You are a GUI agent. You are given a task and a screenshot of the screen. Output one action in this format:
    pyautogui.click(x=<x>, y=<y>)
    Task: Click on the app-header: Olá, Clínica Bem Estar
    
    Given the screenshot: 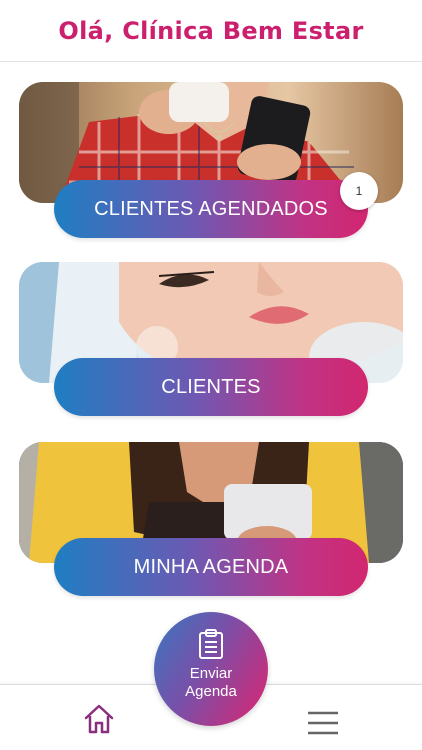 What is the action you would take?
    pyautogui.click(x=211, y=31)
    